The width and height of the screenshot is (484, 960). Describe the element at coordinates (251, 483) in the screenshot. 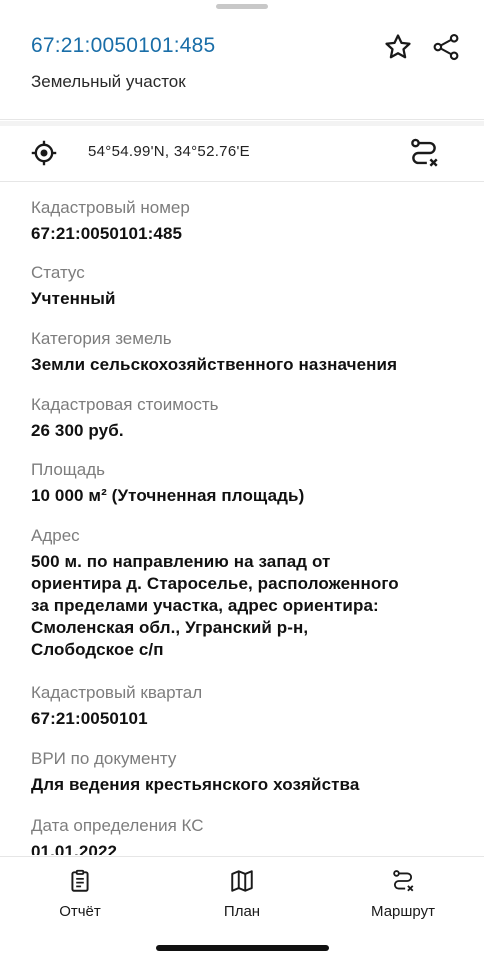

I see `field-area: Площадь 10 000 м² (Уточненная площадь)` at that location.